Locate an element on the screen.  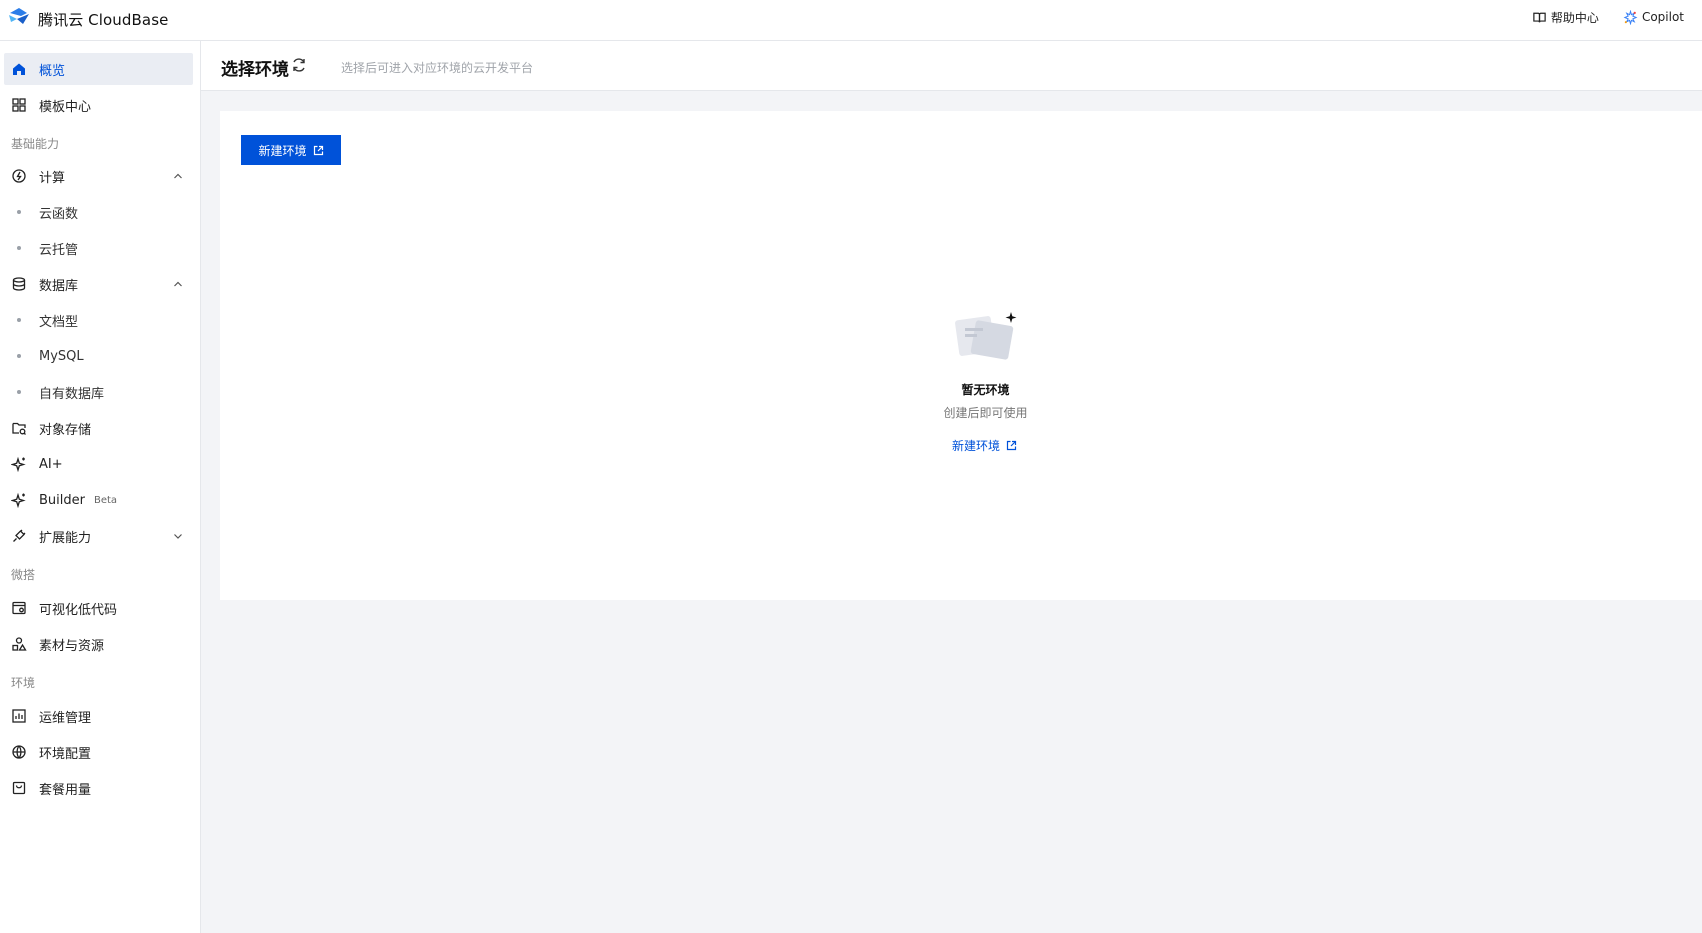
create-environment-link: 新建环境 is located at coordinates (984, 445).